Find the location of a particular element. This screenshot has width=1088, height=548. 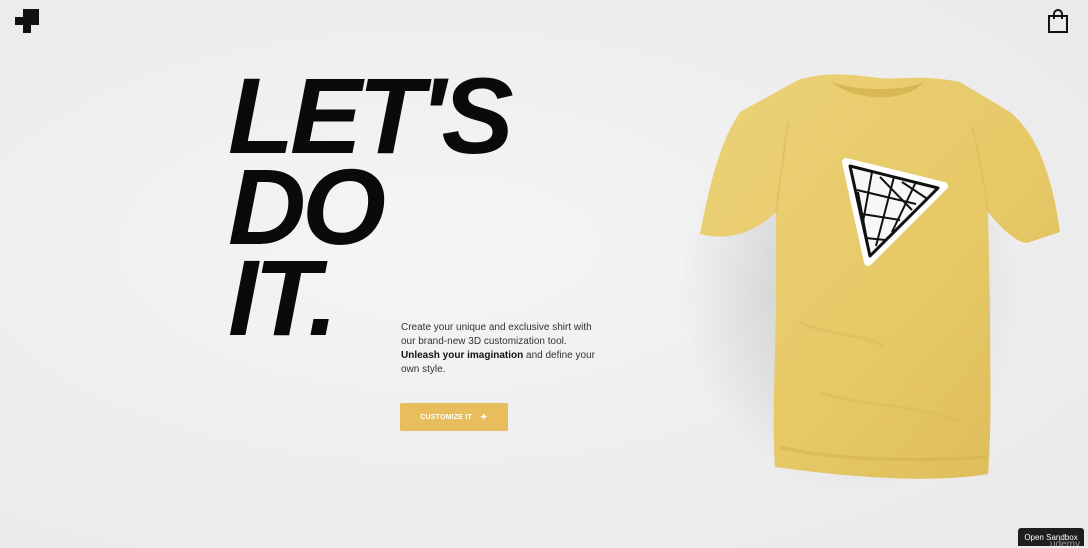

customize-it-label: CUSTOMIZE IT is located at coordinates (446, 417).